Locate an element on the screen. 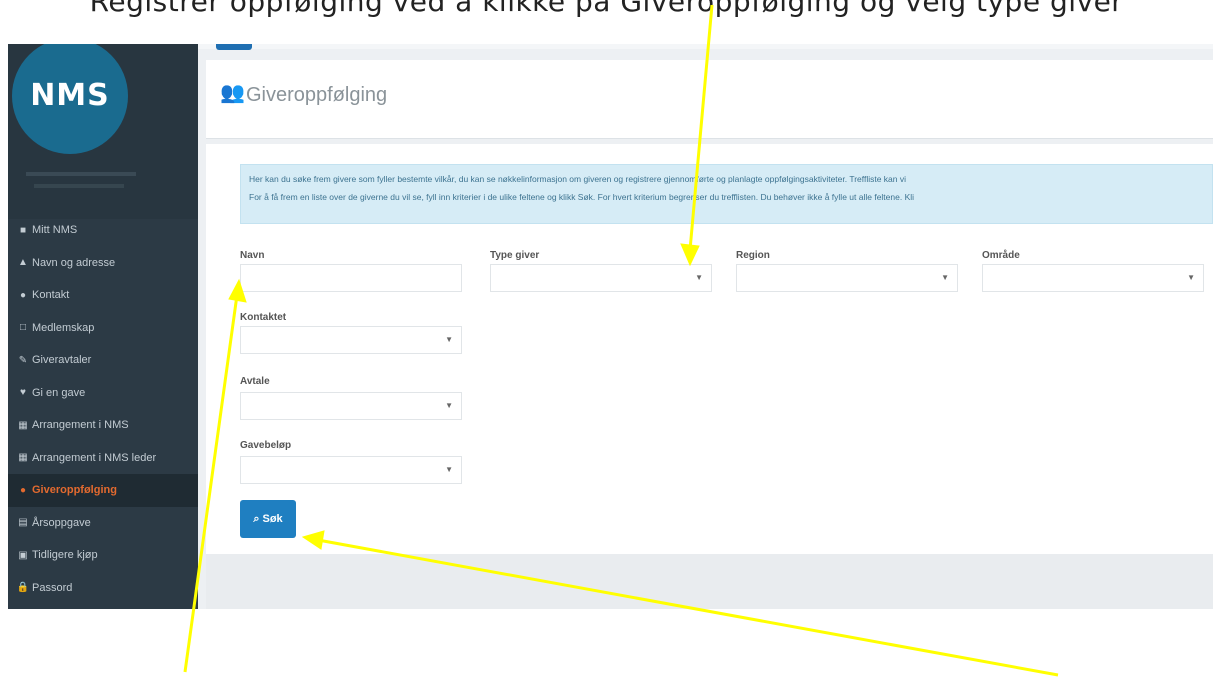 The image size is (1213, 677). page-header: 👥 Giveroppfølging is located at coordinates (709, 99).